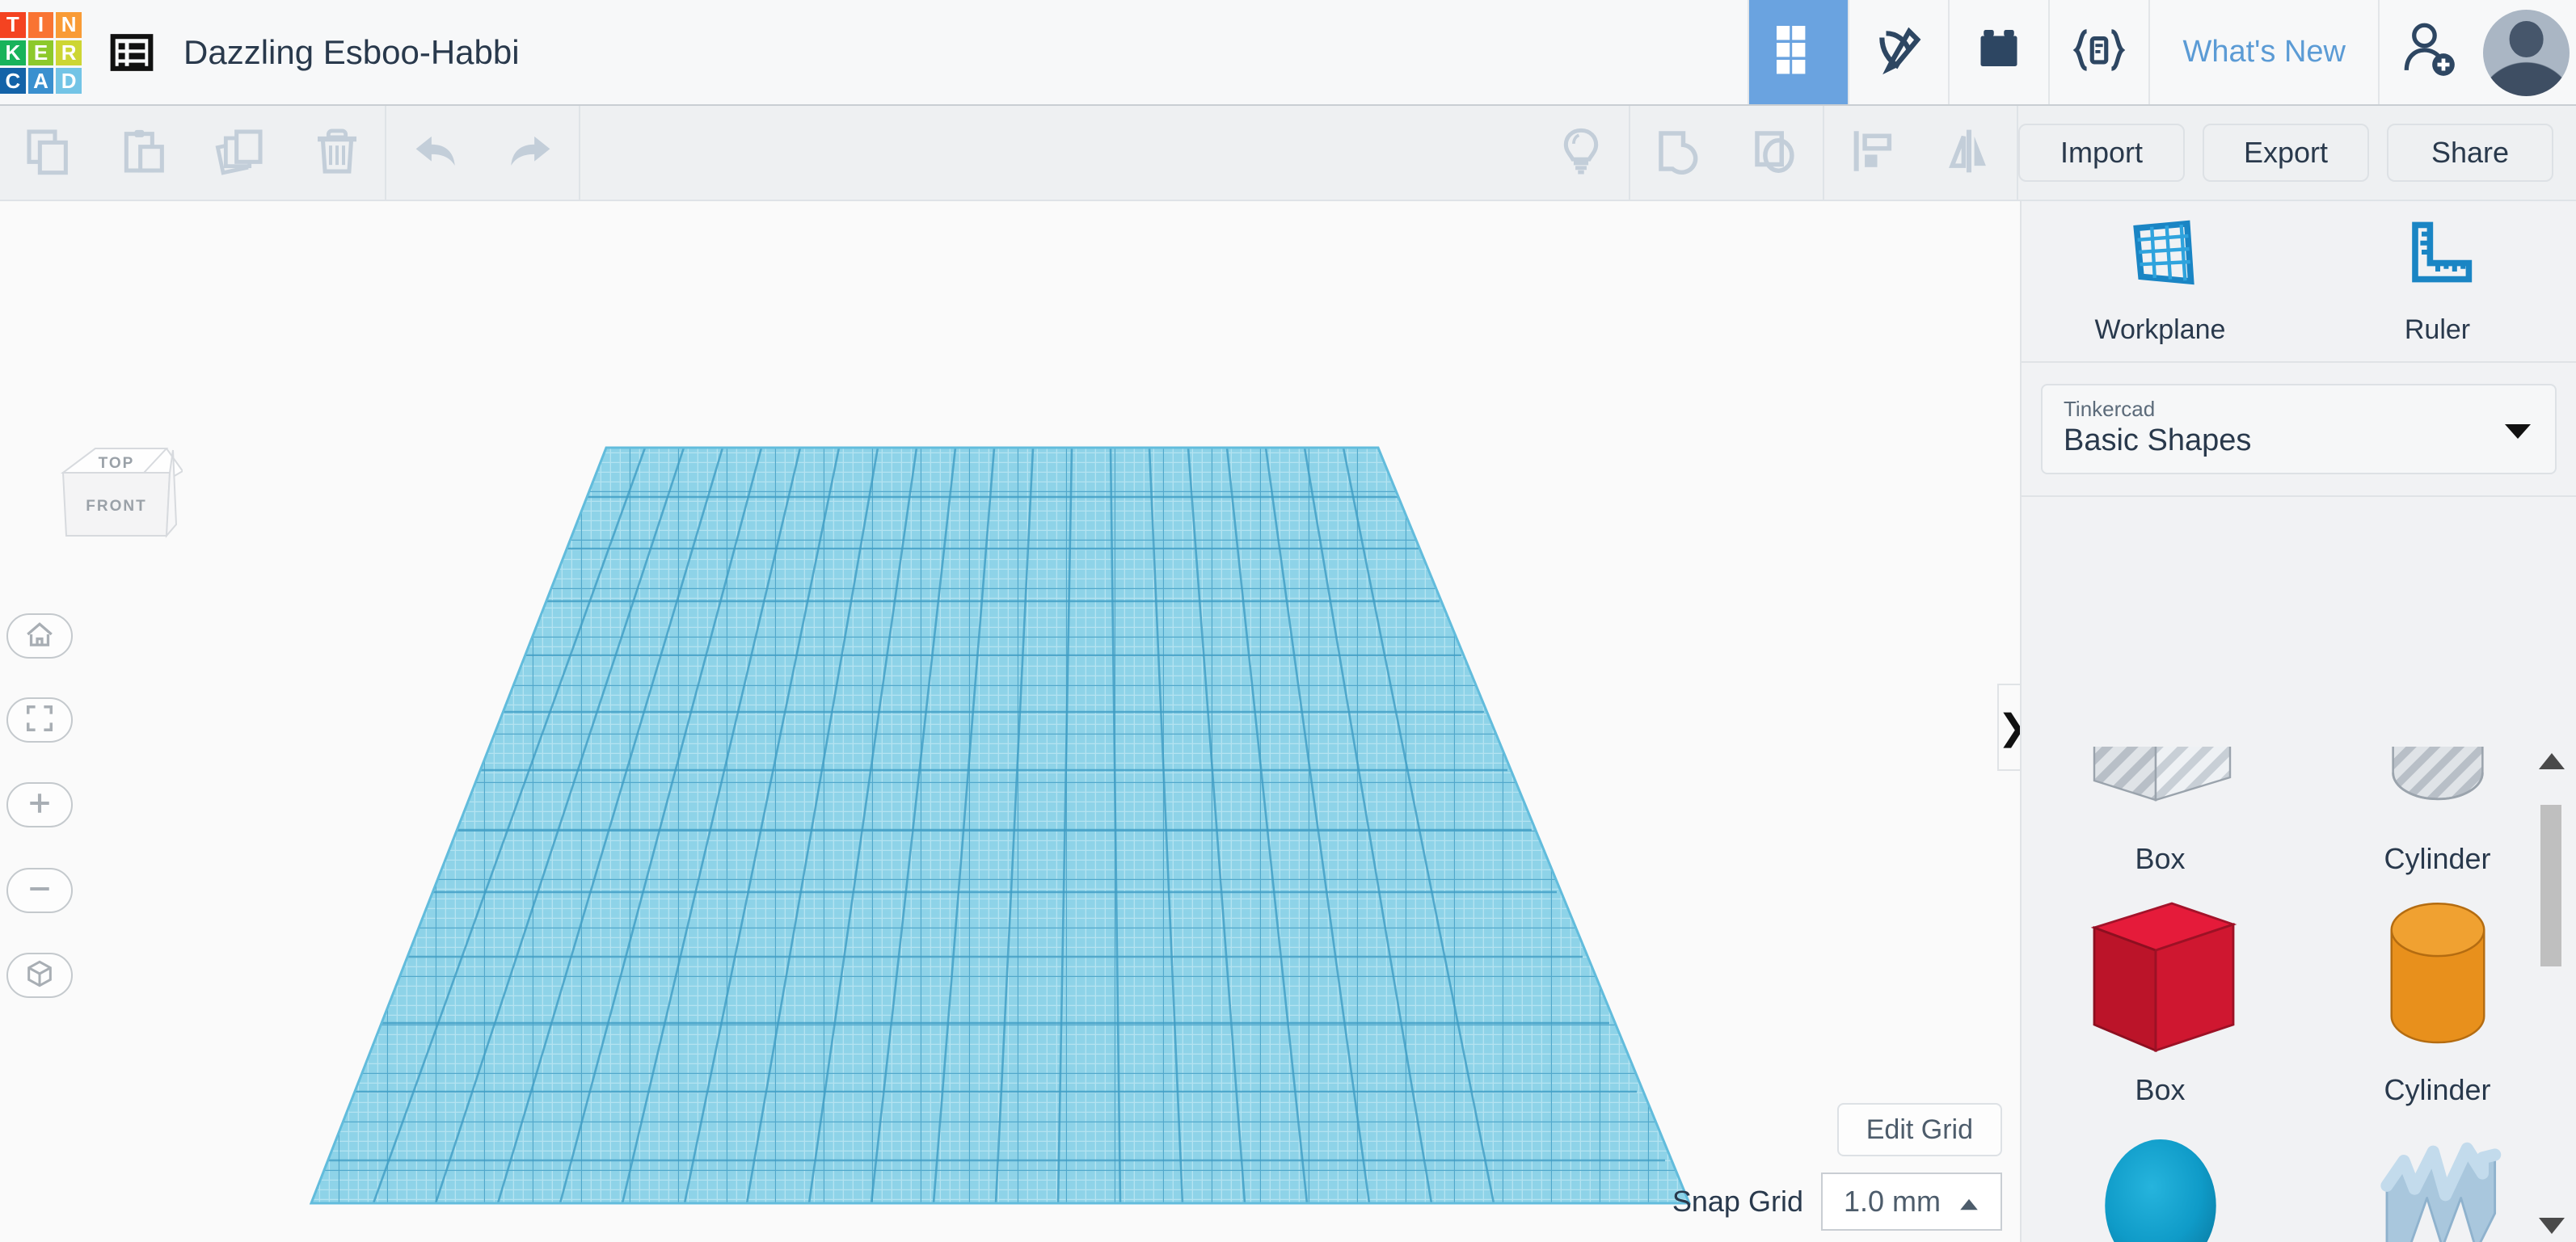  I want to click on code-blocks-icon, so click(2099, 52).